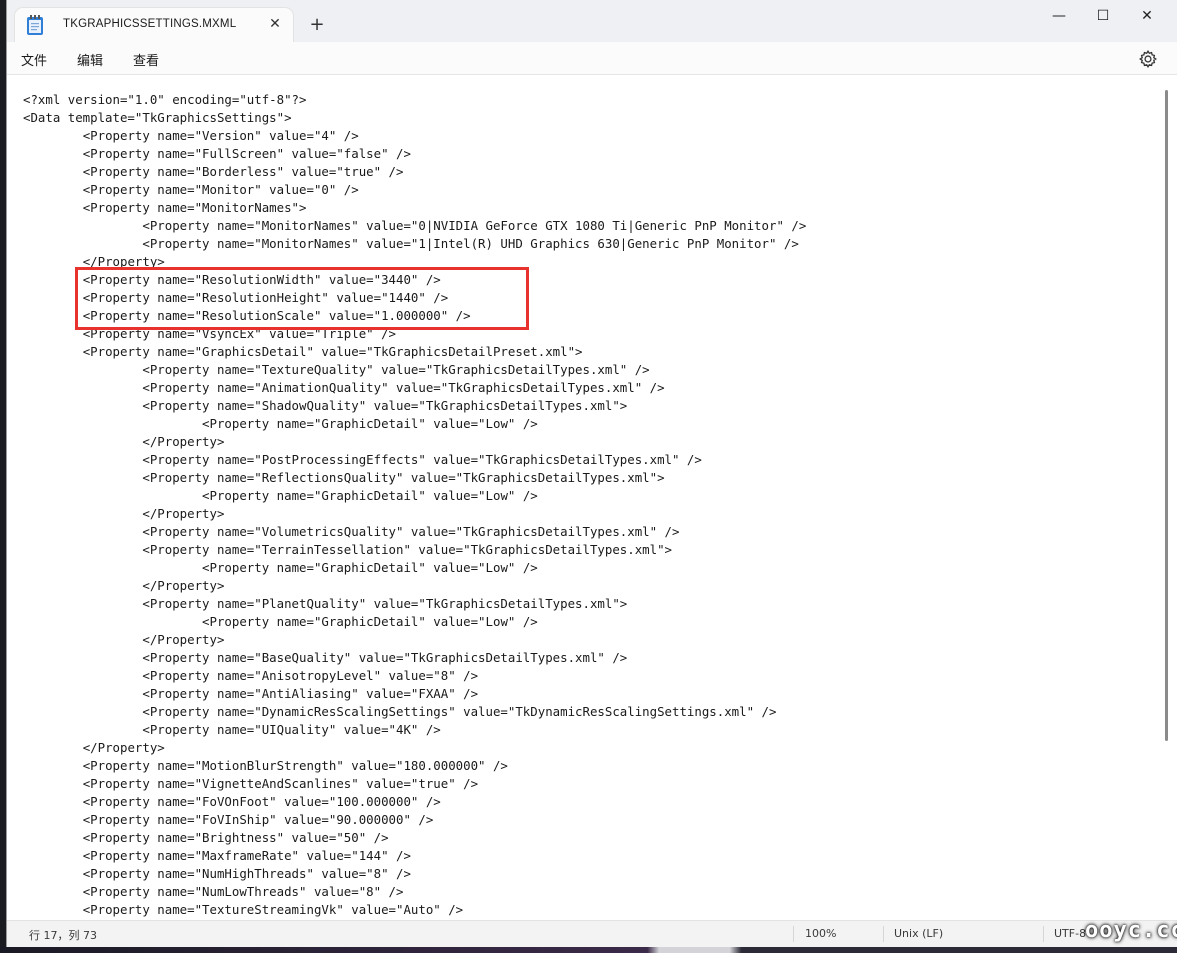 The width and height of the screenshot is (1177, 953). Describe the element at coordinates (1131, 930) in the screenshot. I see `watermark: ooyc.cc` at that location.